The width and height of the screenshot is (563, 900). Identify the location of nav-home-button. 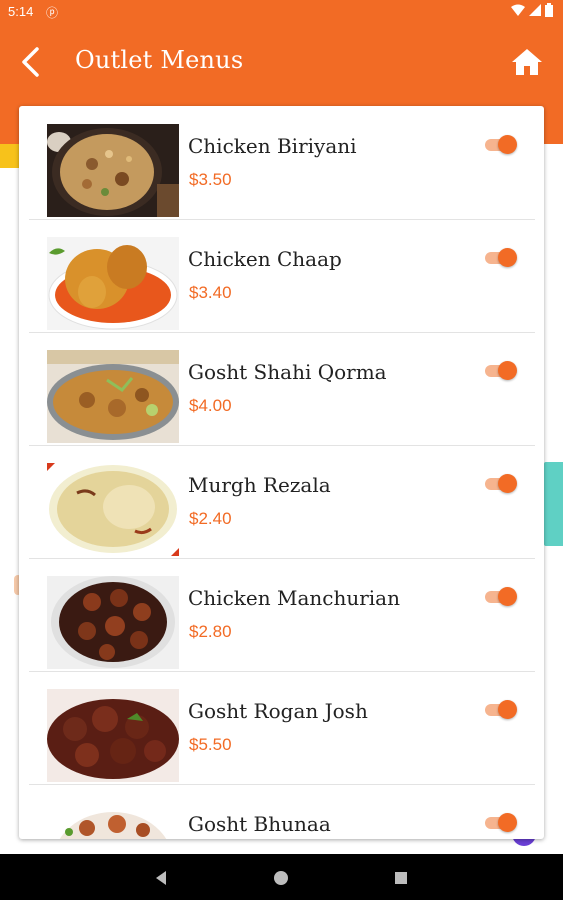
(281, 878).